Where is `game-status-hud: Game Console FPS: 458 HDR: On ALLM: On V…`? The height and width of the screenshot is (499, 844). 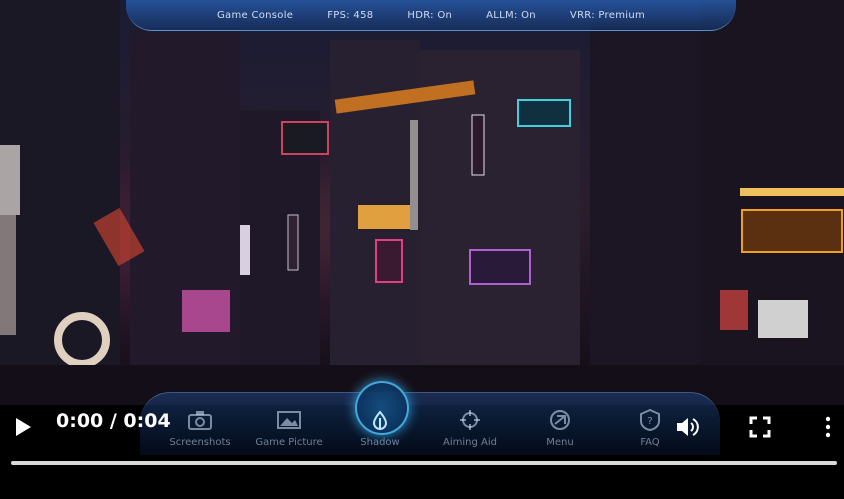 game-status-hud: Game Console FPS: 458 HDR: On ALLM: On V… is located at coordinates (431, 15).